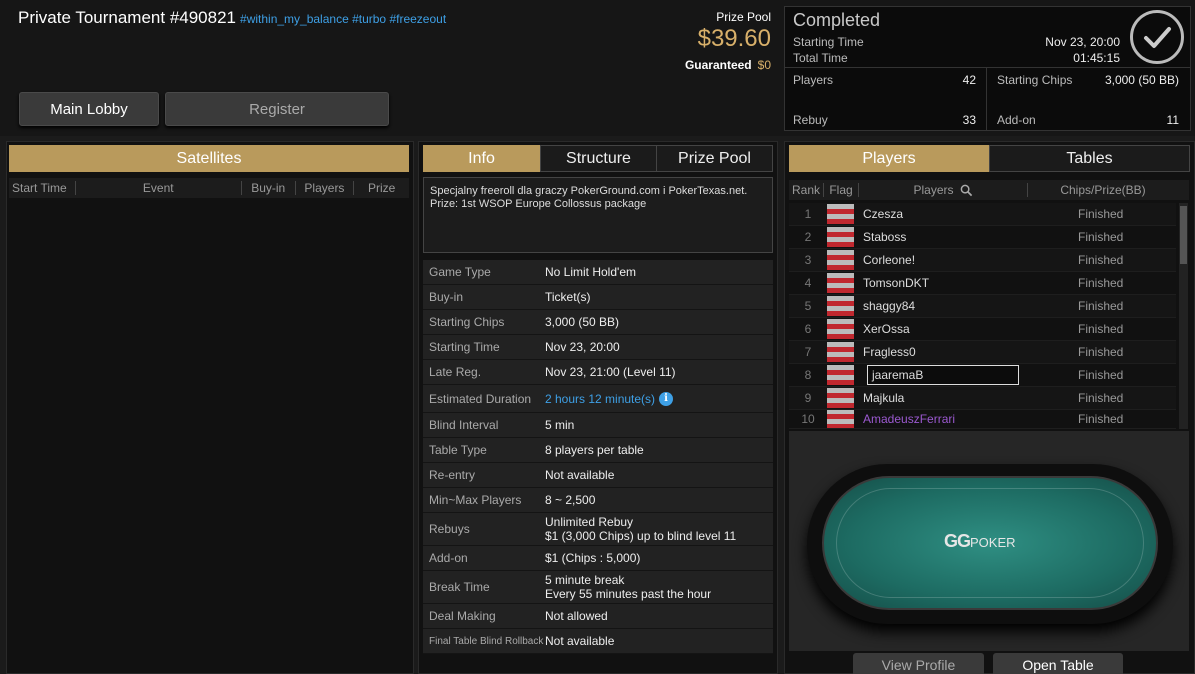  What do you see at coordinates (446, 297) in the screenshot?
I see `info-row-label: Buy-in` at bounding box center [446, 297].